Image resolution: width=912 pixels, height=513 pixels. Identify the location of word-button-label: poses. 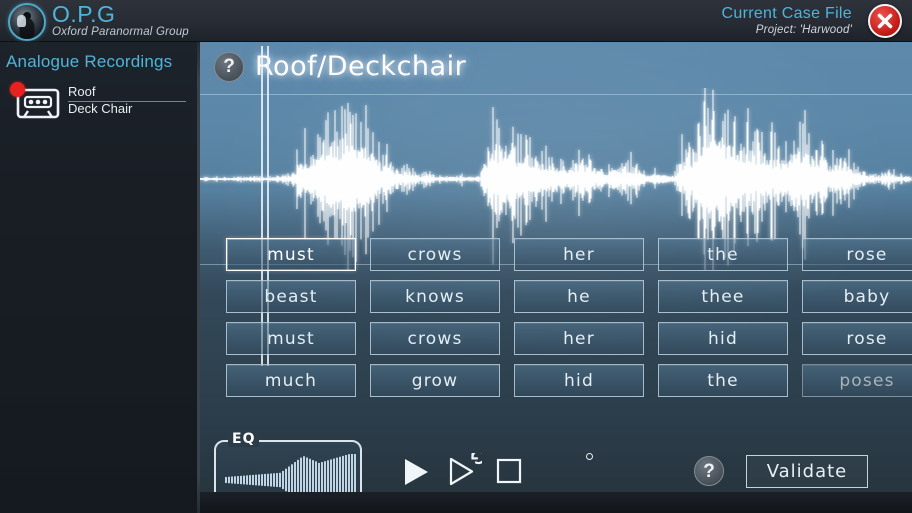
(867, 380).